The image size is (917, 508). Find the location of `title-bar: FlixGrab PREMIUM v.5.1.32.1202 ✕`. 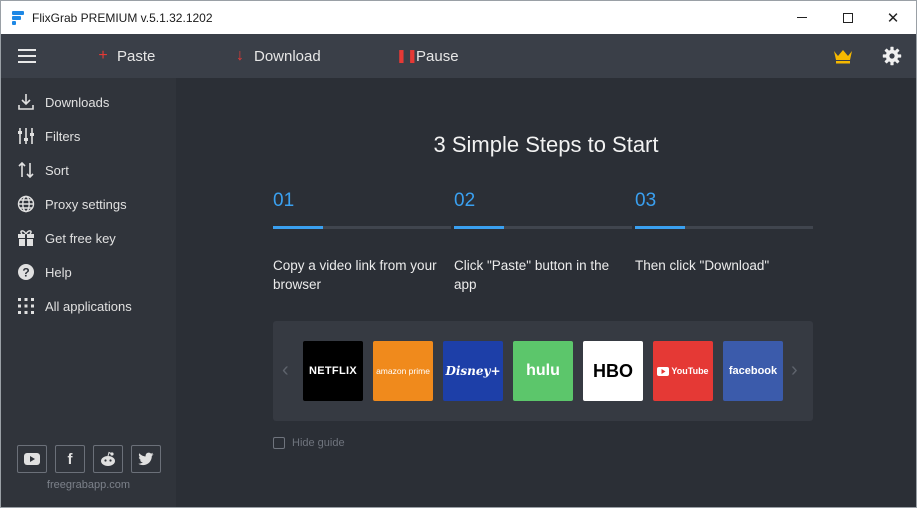

title-bar: FlixGrab PREMIUM v.5.1.32.1202 ✕ is located at coordinates (458, 17).